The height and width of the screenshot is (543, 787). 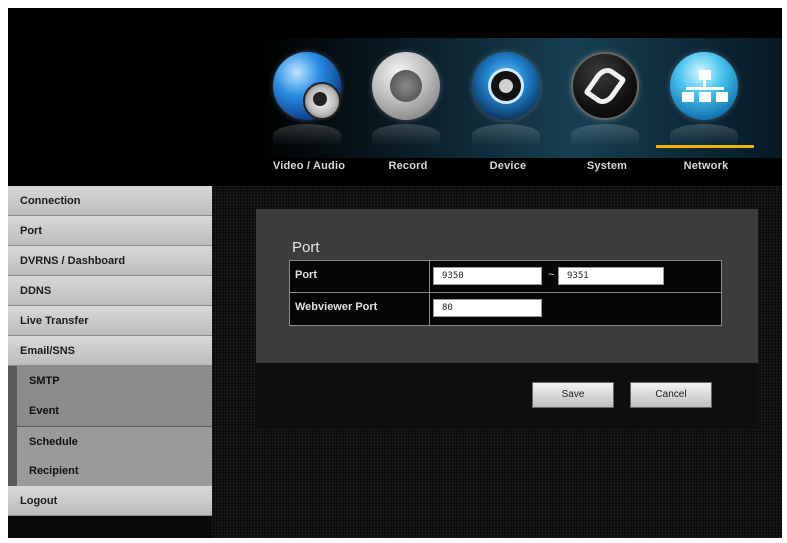 What do you see at coordinates (306, 275) in the screenshot?
I see `port-label: Port` at bounding box center [306, 275].